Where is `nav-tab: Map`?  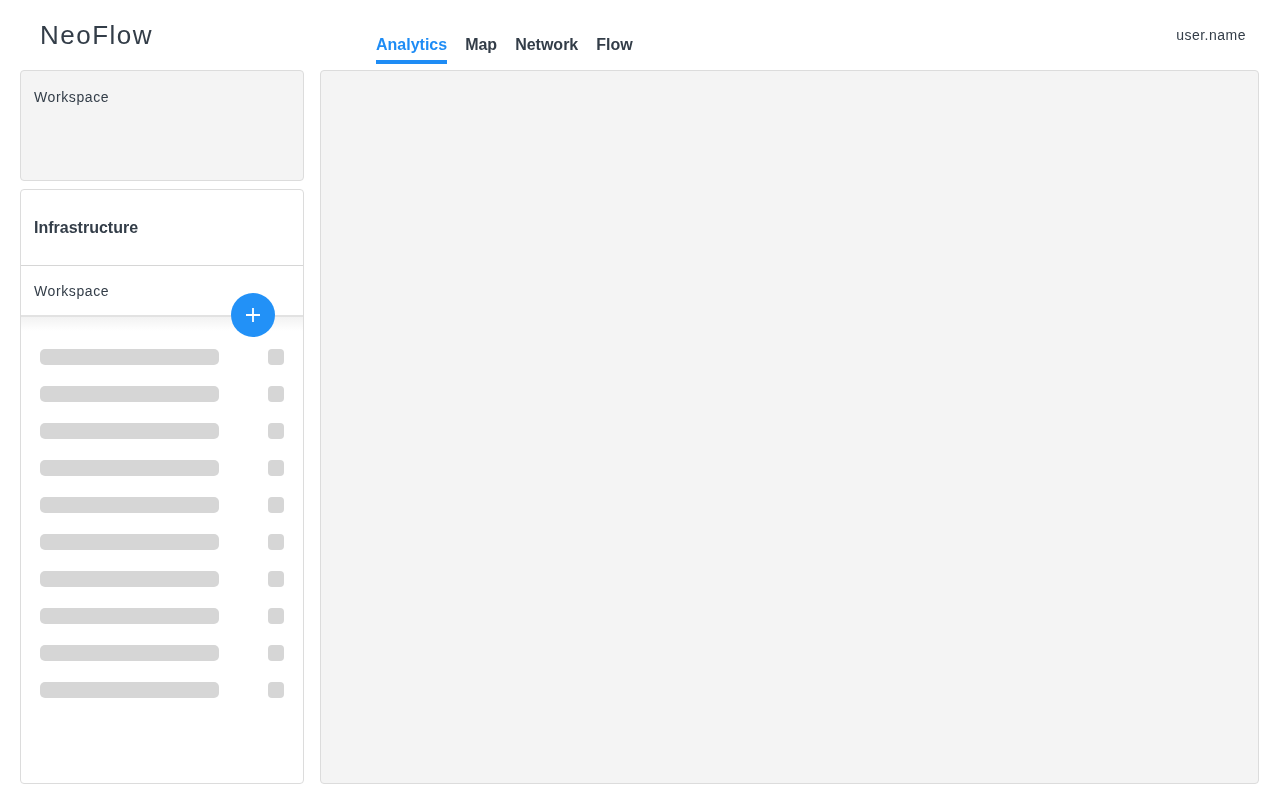
nav-tab: Map is located at coordinates (481, 44).